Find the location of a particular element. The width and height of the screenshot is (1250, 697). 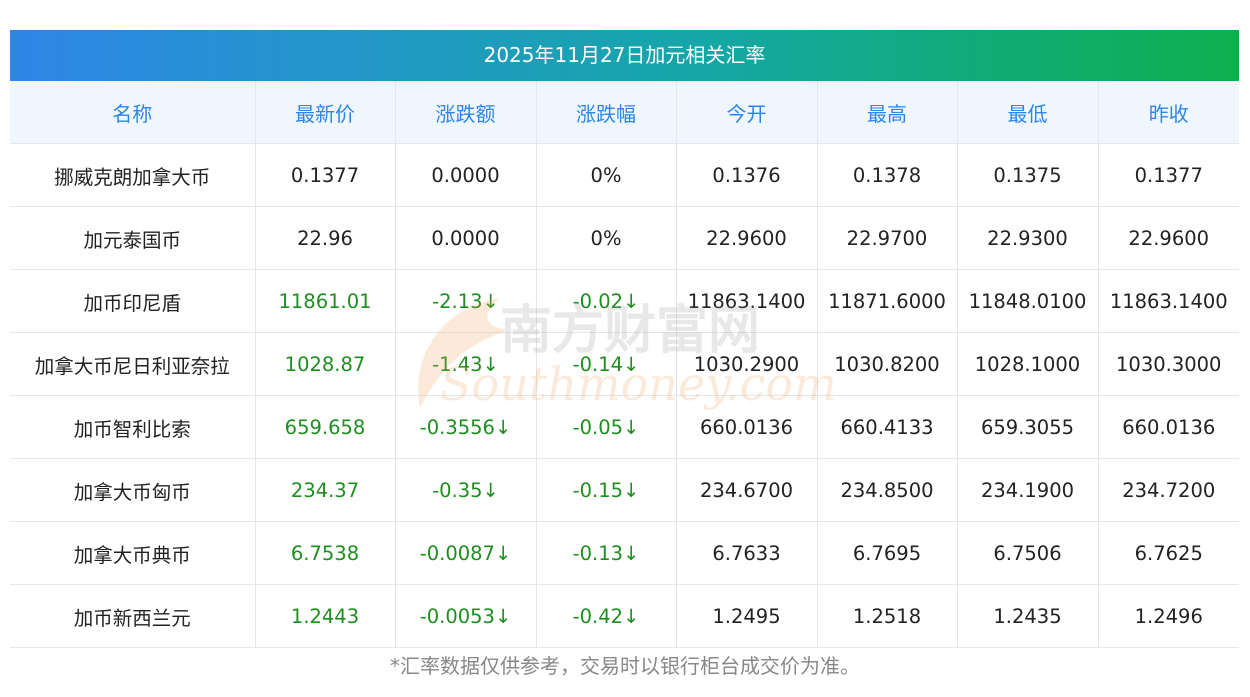

cell-pct: -0.15↓ is located at coordinates (606, 490).